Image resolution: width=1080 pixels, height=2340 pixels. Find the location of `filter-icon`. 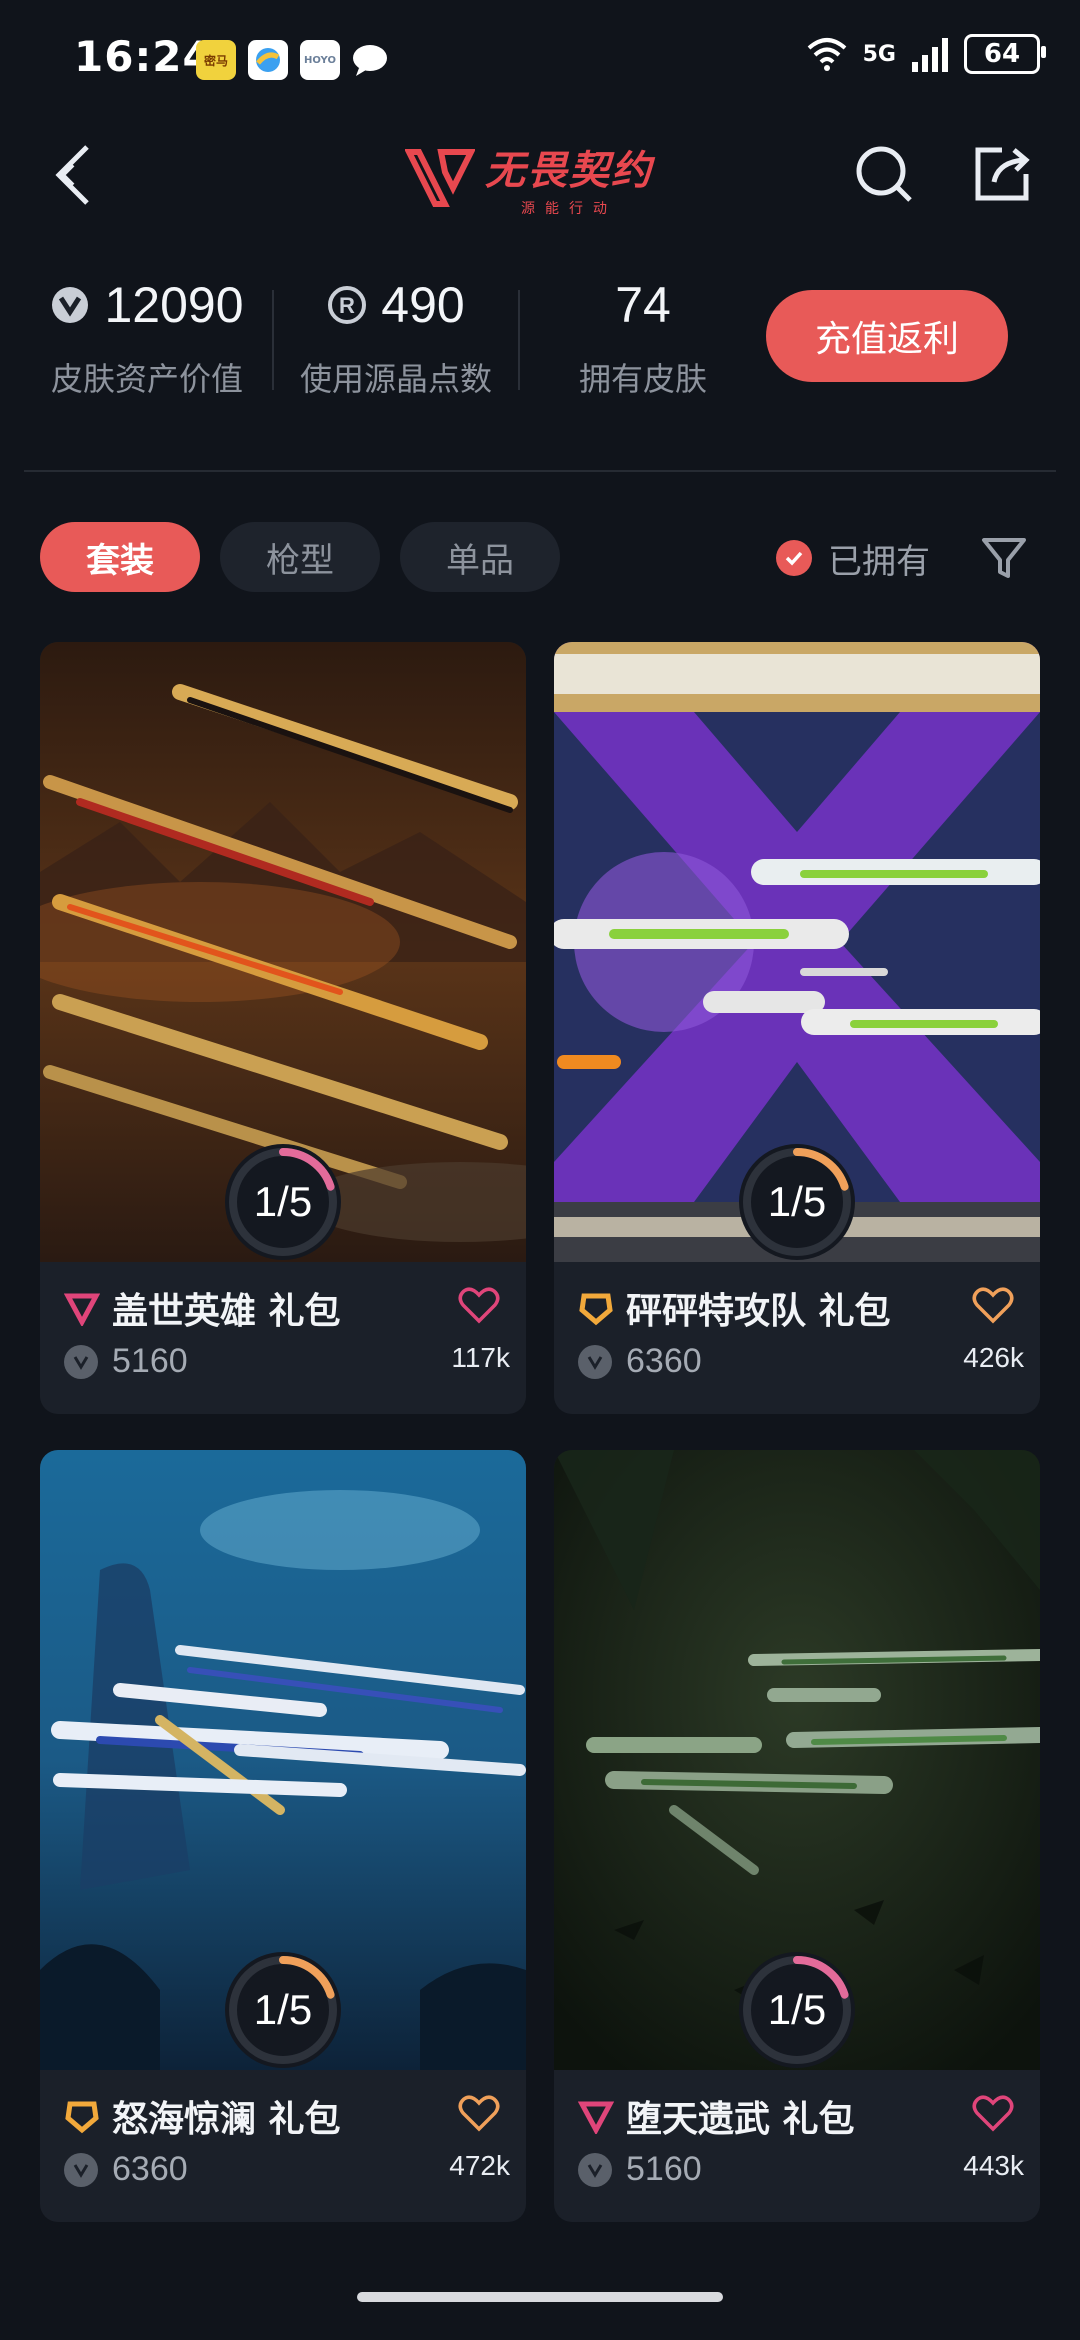

filter-icon is located at coordinates (1004, 558).